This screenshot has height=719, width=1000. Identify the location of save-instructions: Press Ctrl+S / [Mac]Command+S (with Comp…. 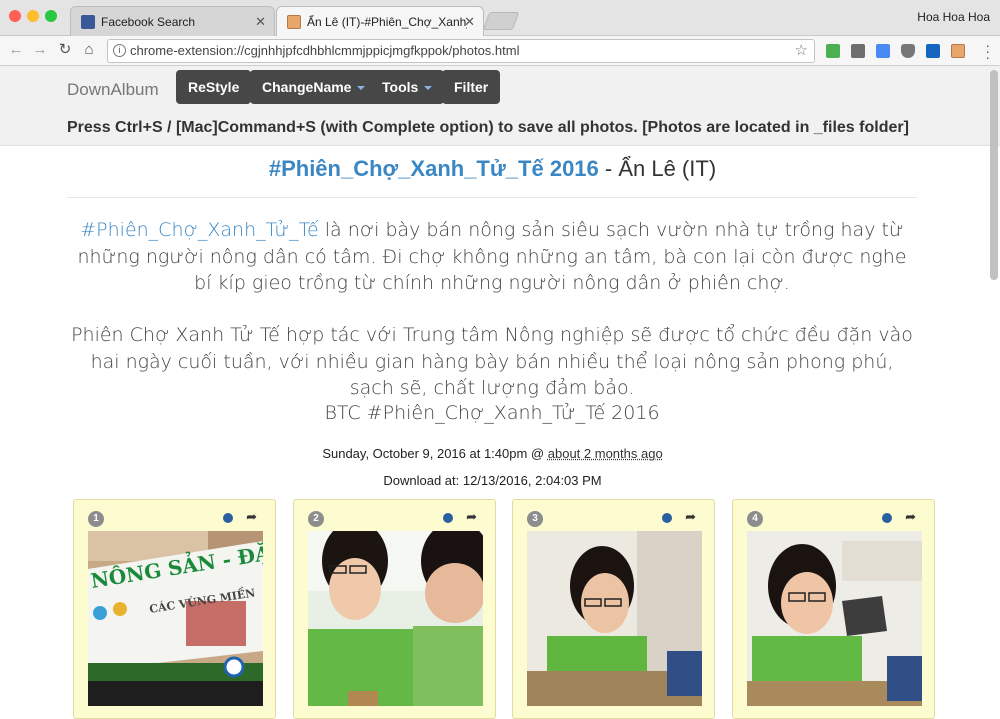
(488, 127).